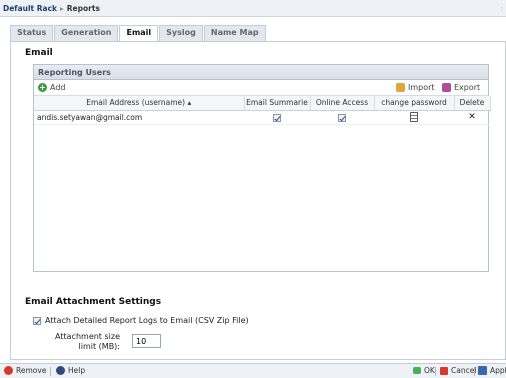 The height and width of the screenshot is (378, 506). Describe the element at coordinates (77, 370) in the screenshot. I see `help-label: Help` at that location.